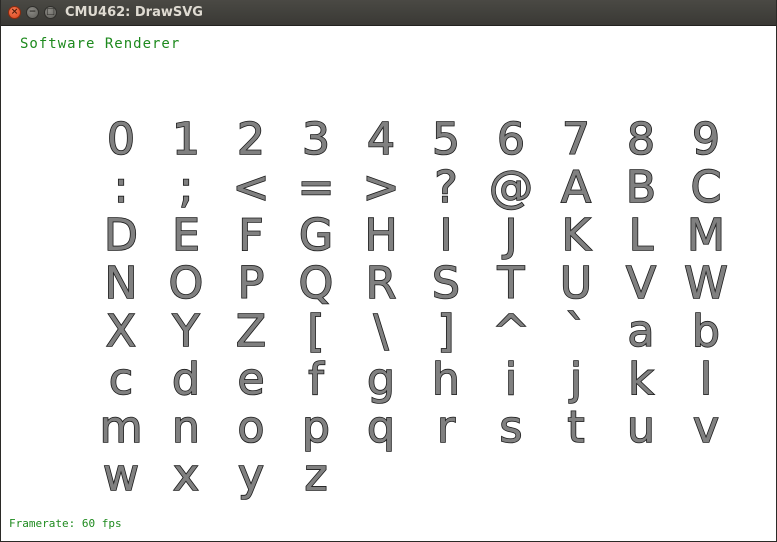  What do you see at coordinates (121, 283) in the screenshot?
I see `glyph: N` at bounding box center [121, 283].